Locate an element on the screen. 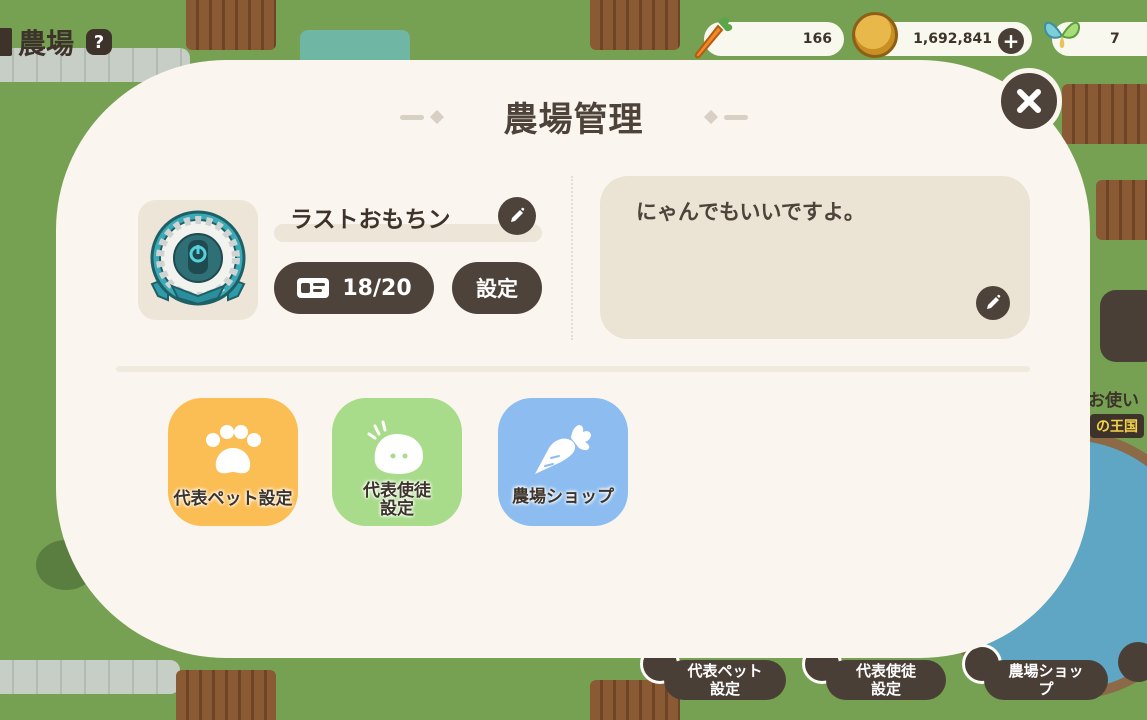 This screenshot has width=1147, height=720. farm-message: にゃんでもいいですよ。 is located at coordinates (750, 212).